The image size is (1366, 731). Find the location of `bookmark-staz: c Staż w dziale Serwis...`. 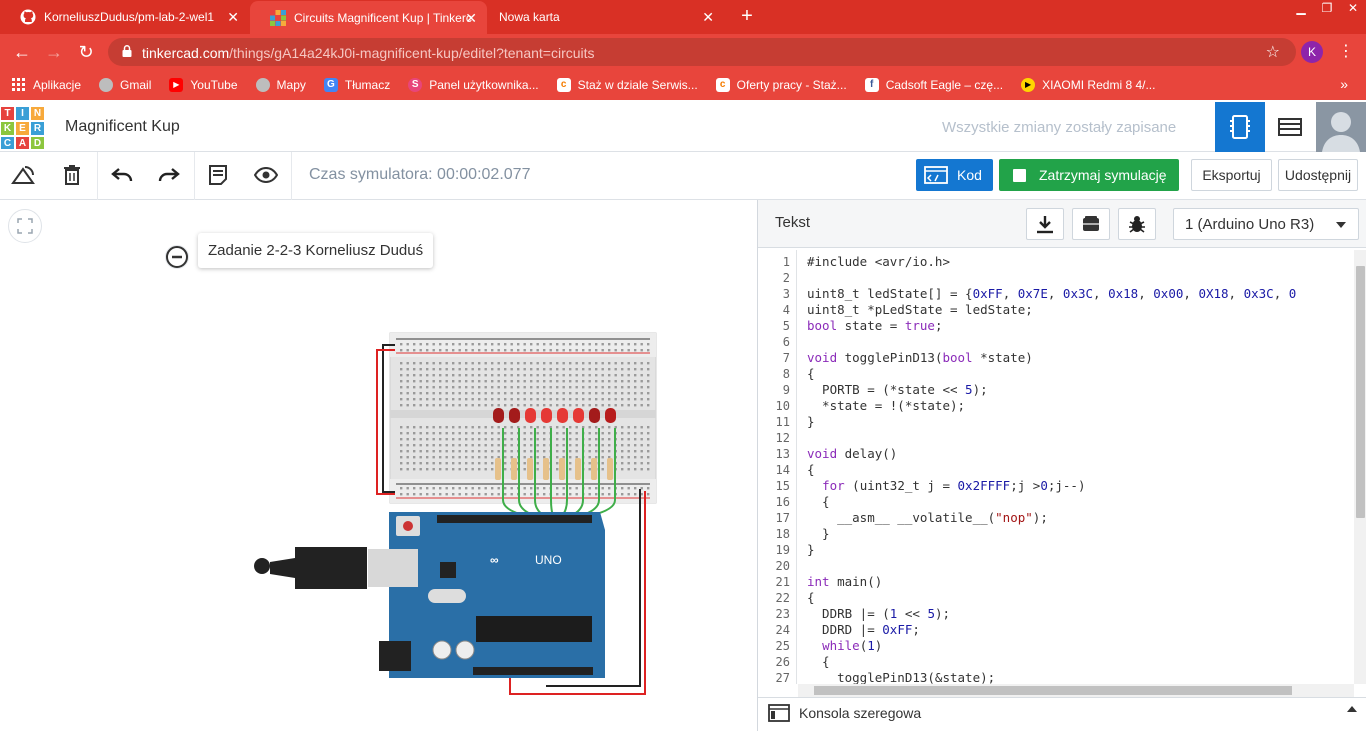

bookmark-staz: c Staż w dziale Serwis... is located at coordinates (627, 85).